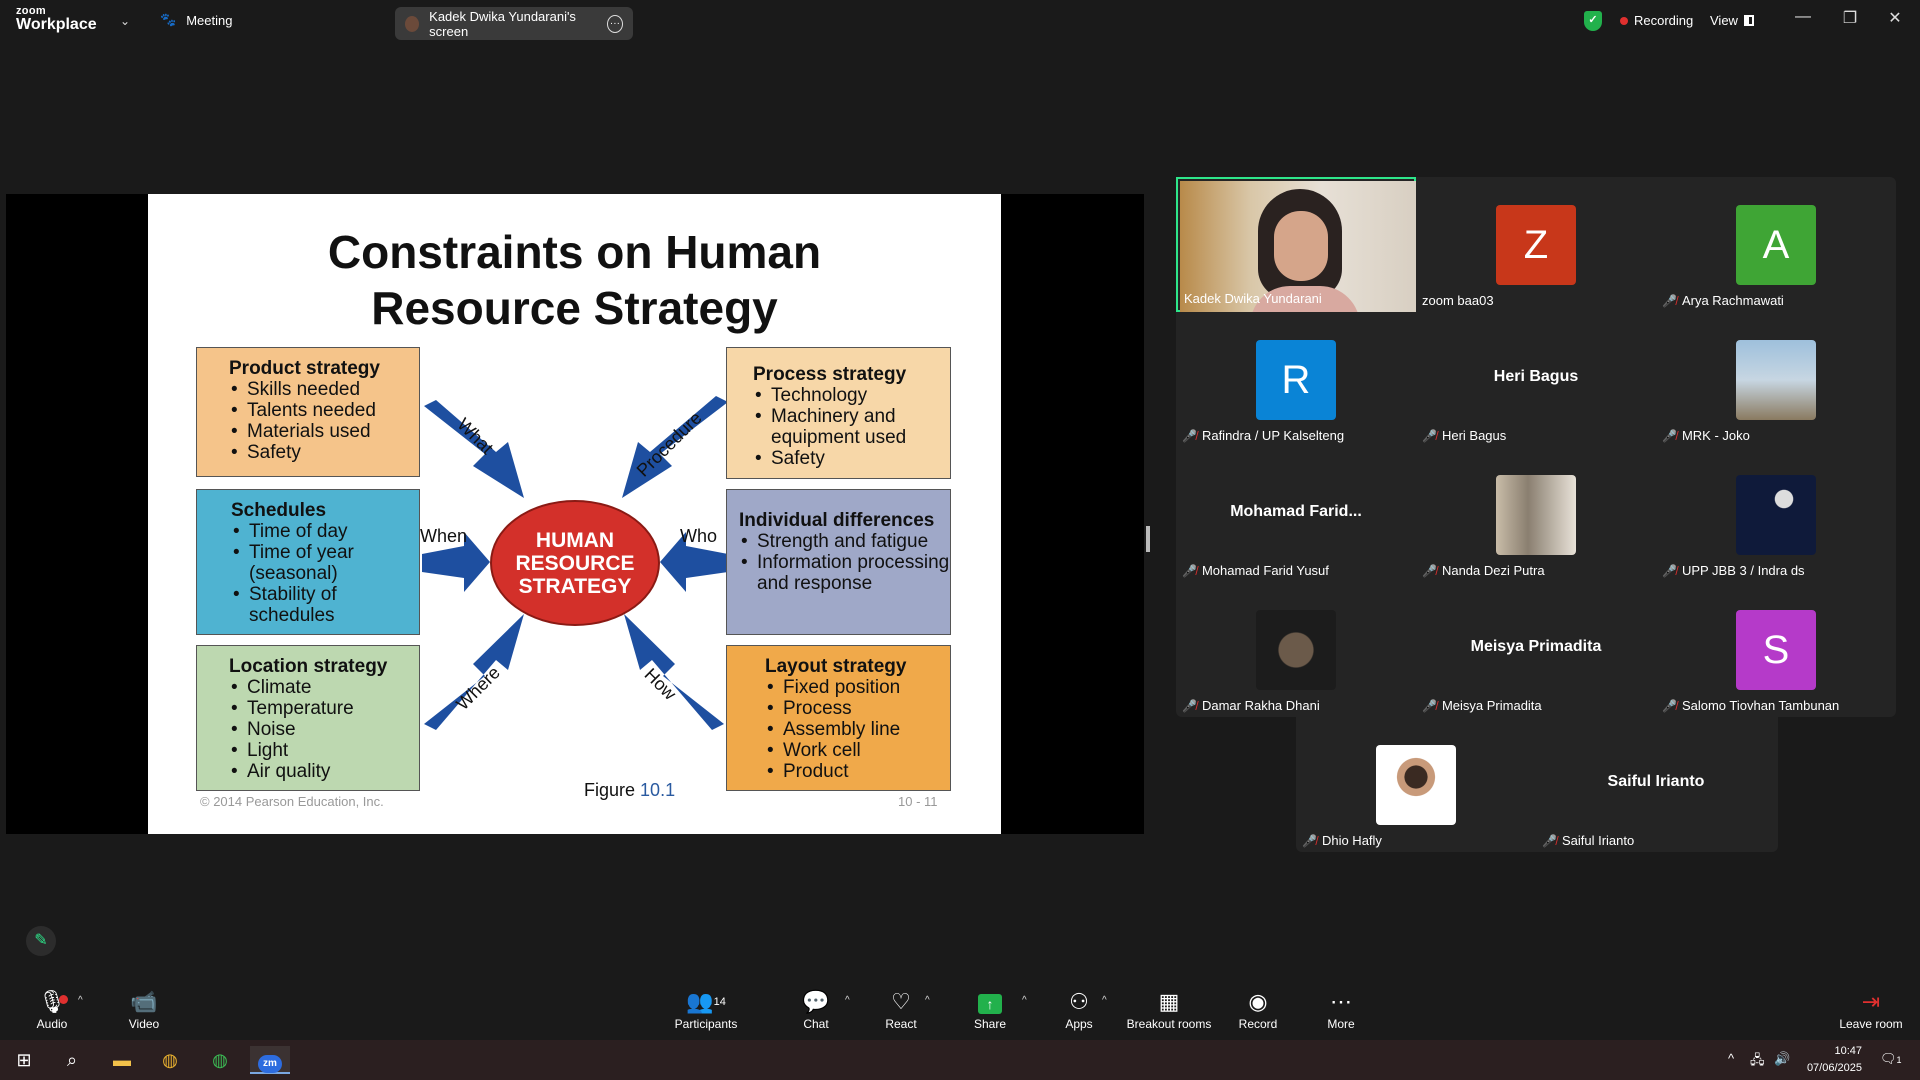 The image size is (1920, 1080). Describe the element at coordinates (1656, 784) in the screenshot. I see `participant-tile: Saiful Irianto 🎤̸ Saiful Irianto` at that location.